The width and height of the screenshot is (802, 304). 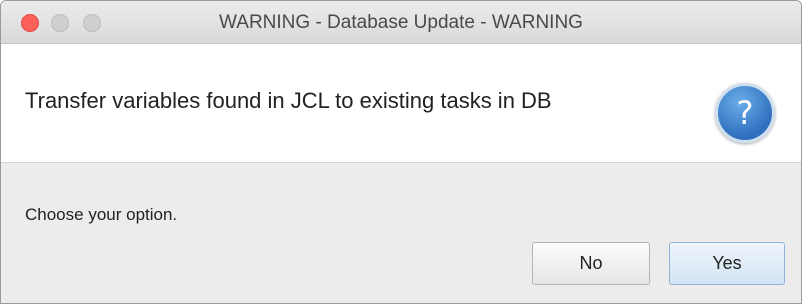 What do you see at coordinates (591, 263) in the screenshot?
I see `no-button: No` at bounding box center [591, 263].